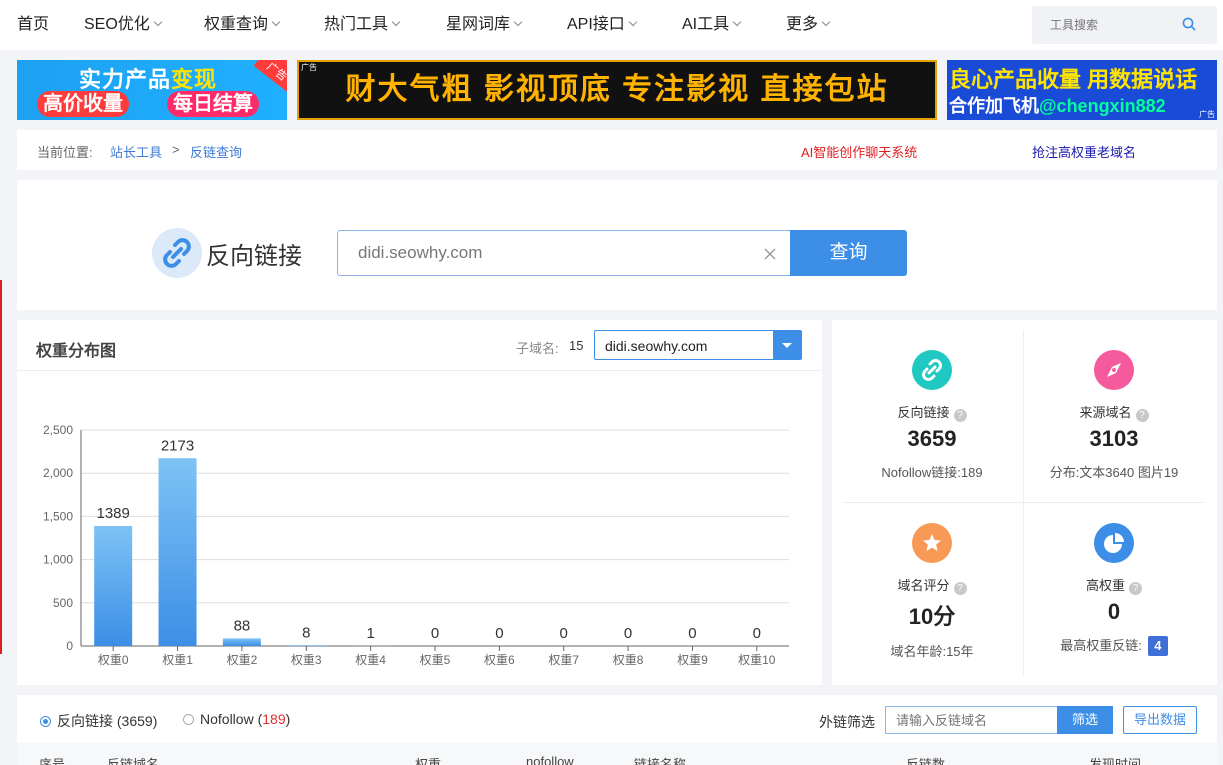 Image resolution: width=1223 pixels, height=765 pixels. What do you see at coordinates (808, 25) in the screenshot?
I see `nav-more: 更多` at bounding box center [808, 25].